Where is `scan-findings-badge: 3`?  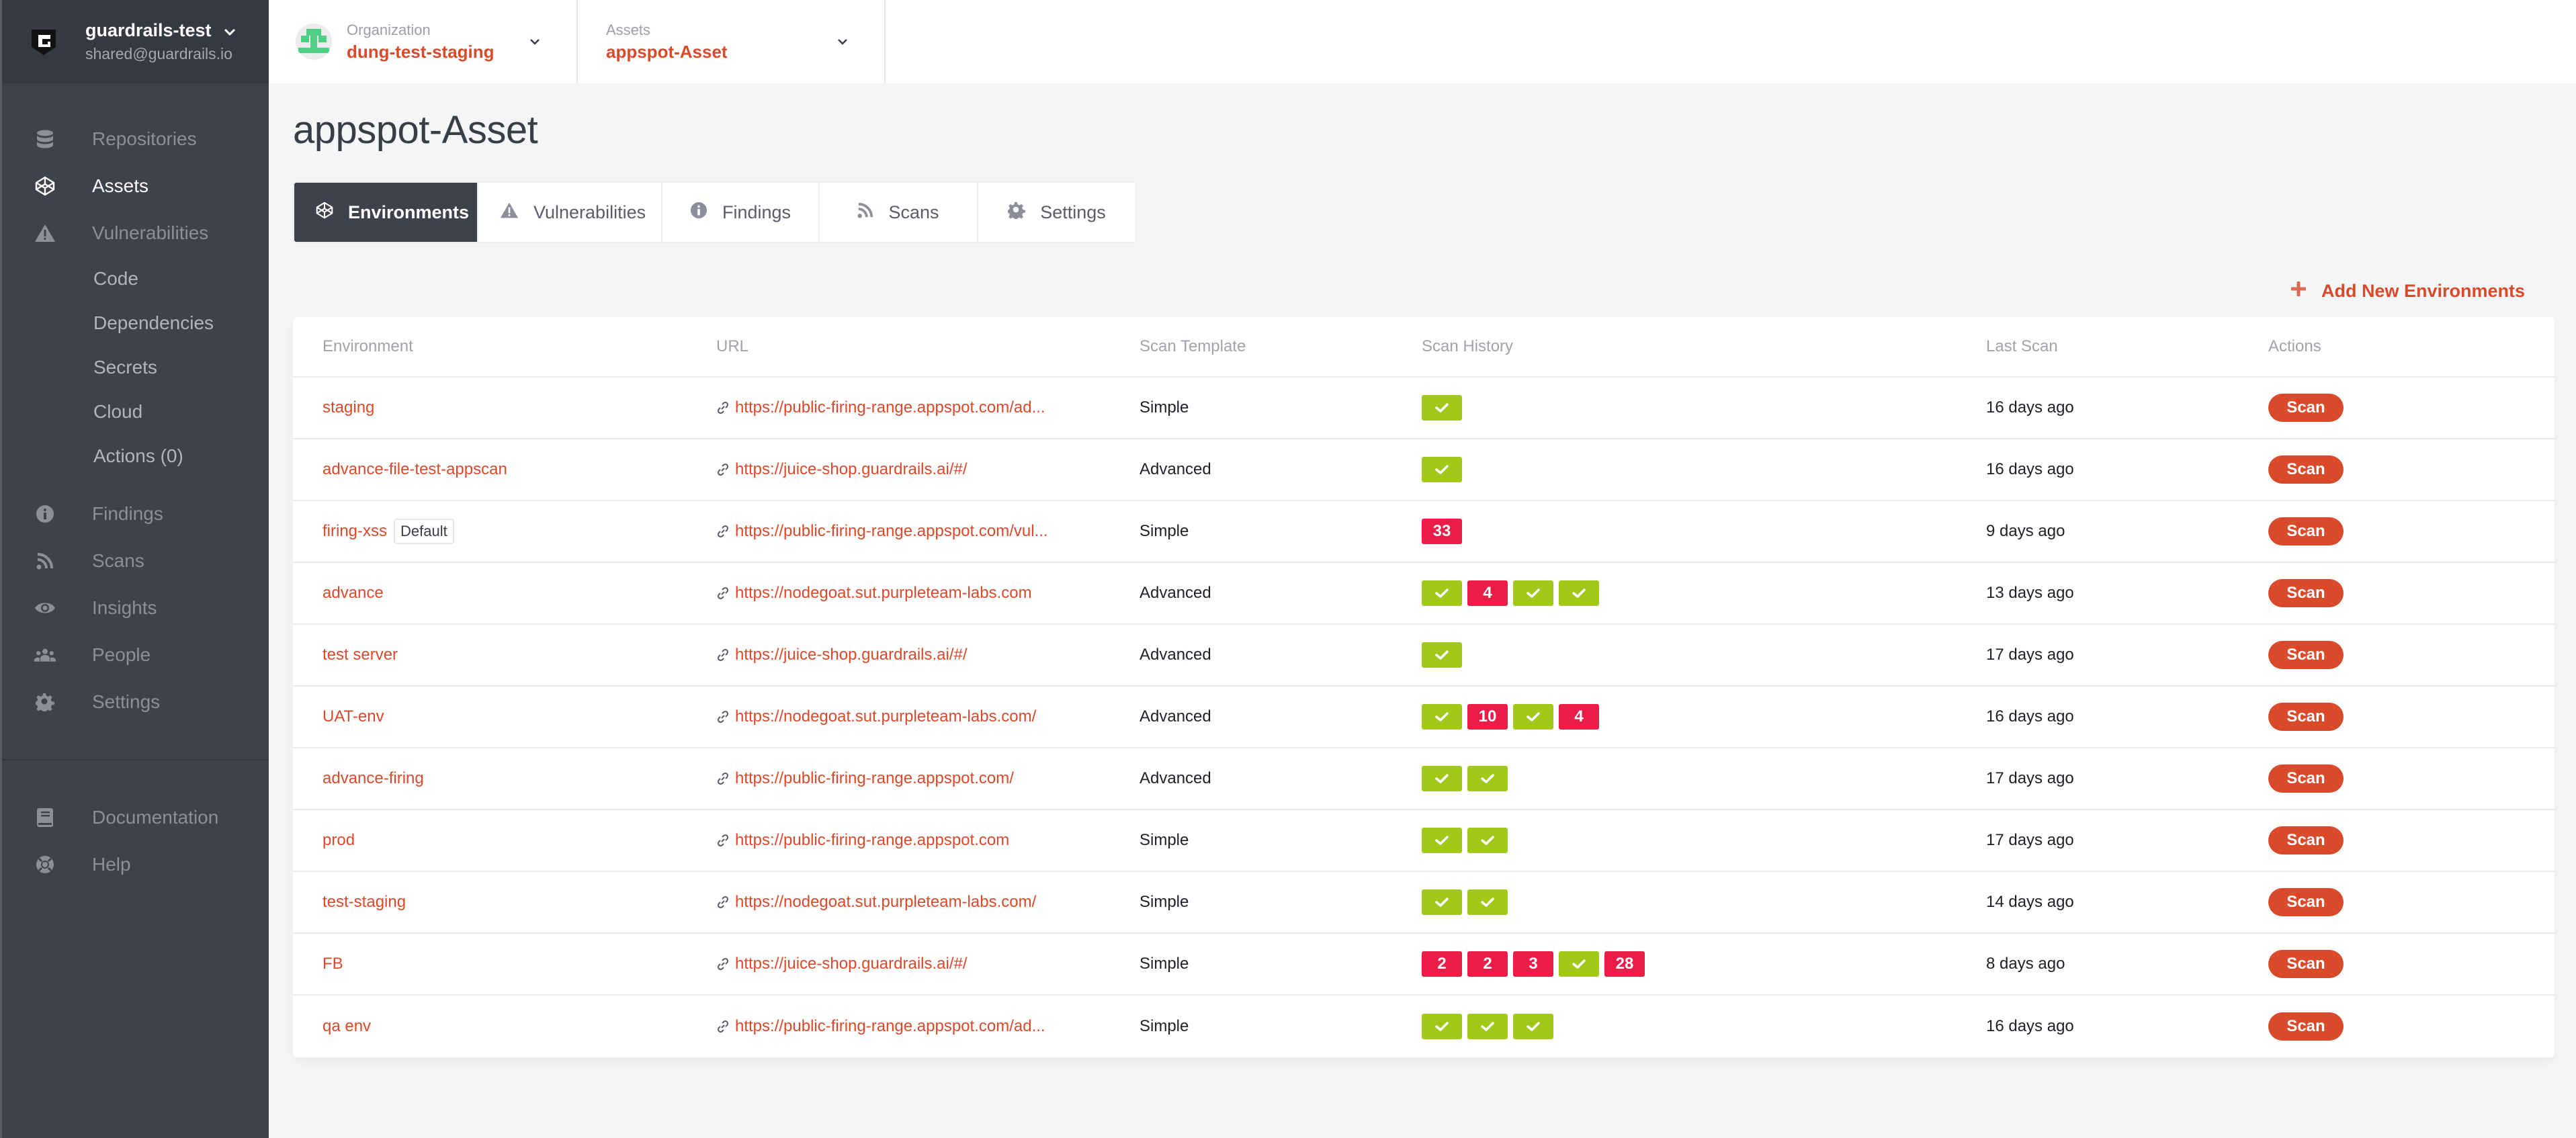
scan-findings-badge: 3 is located at coordinates (1533, 964).